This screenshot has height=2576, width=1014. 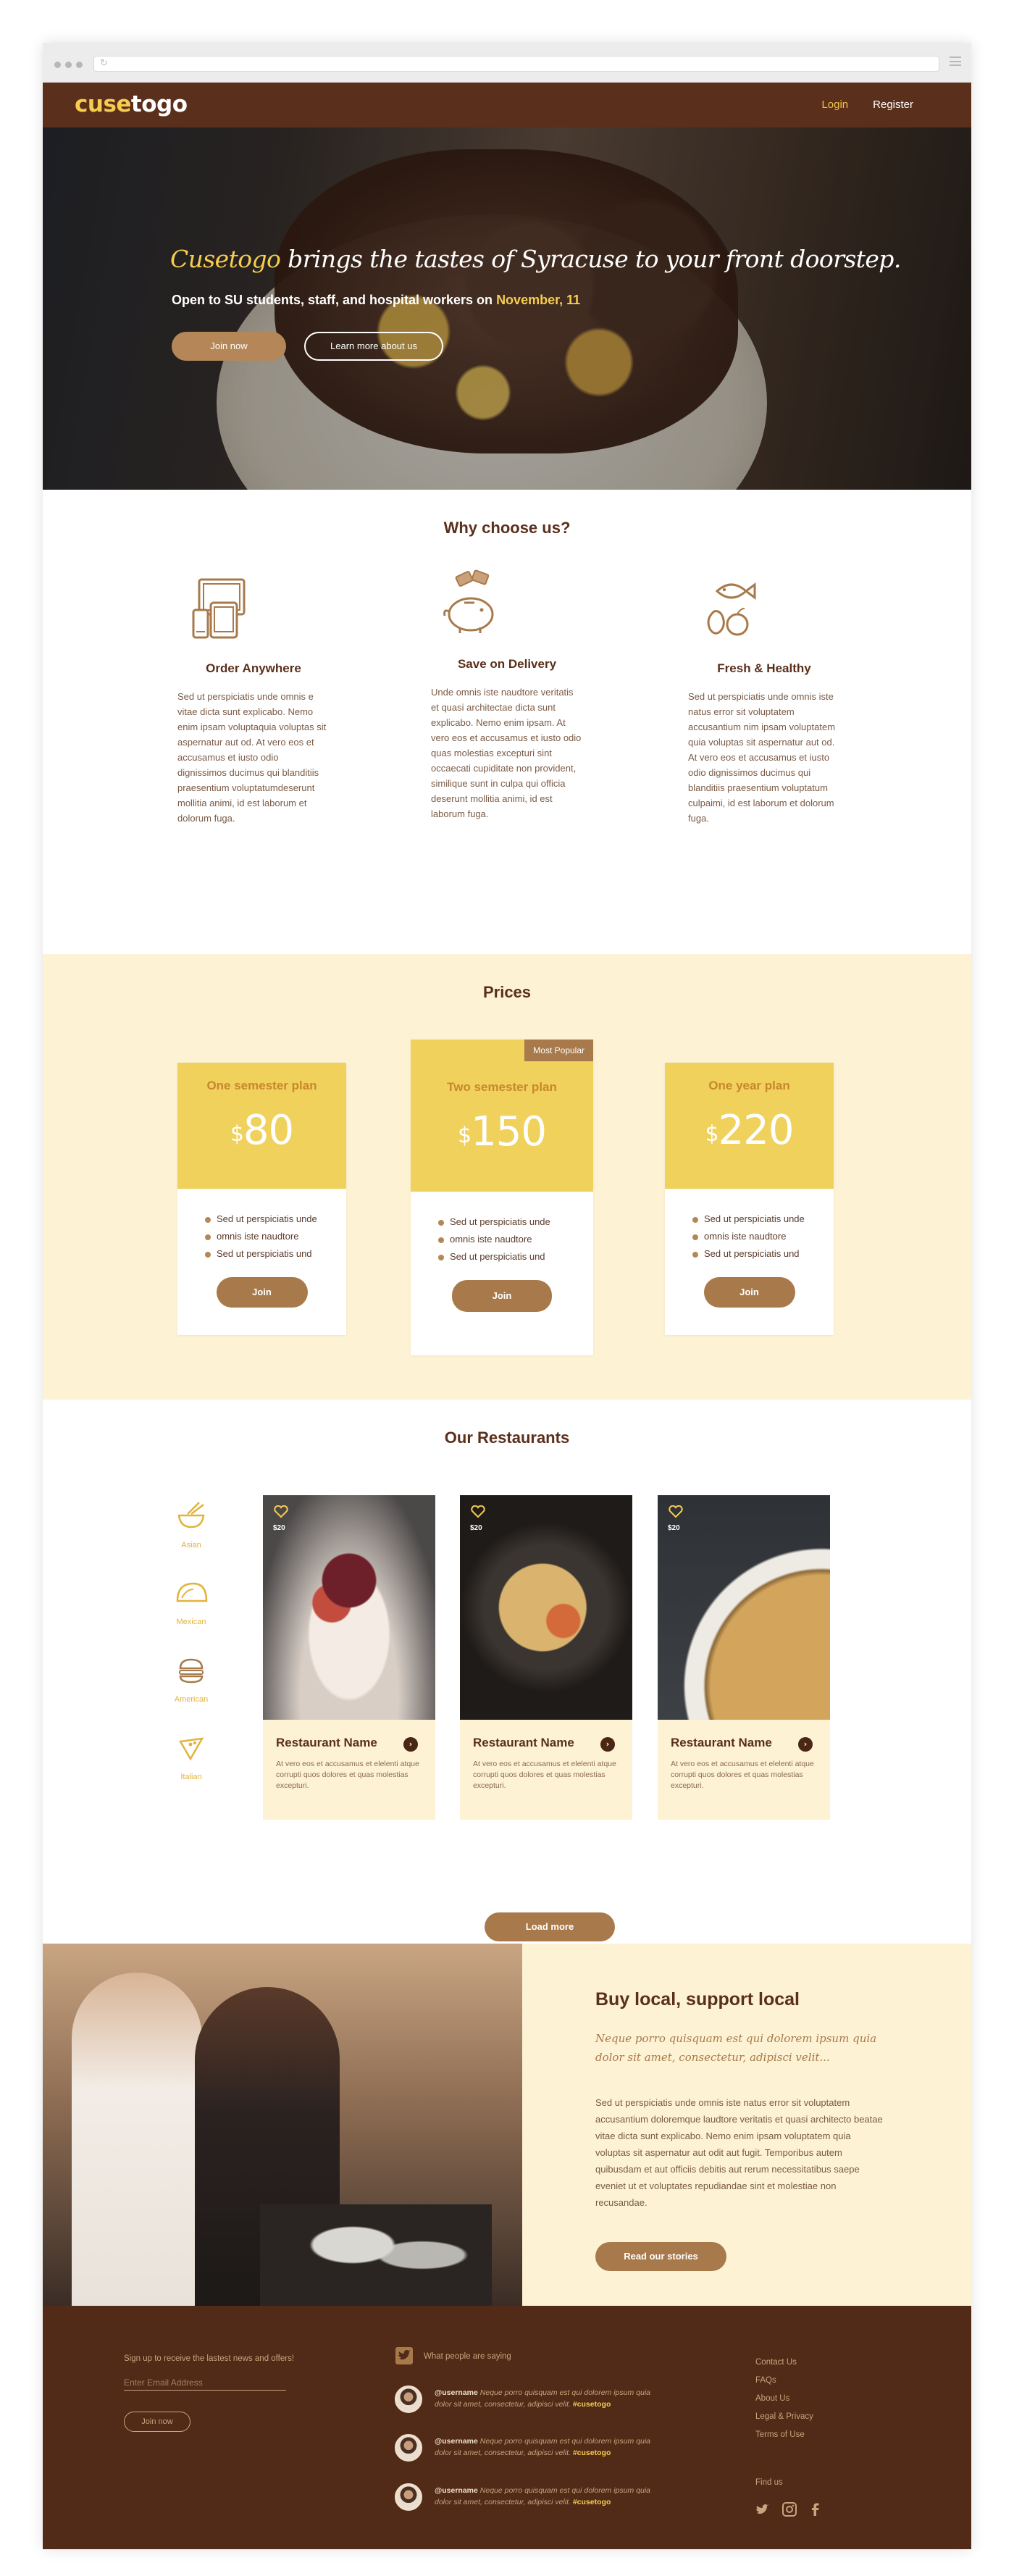 I want to click on burger-icon, so click(x=191, y=1671).